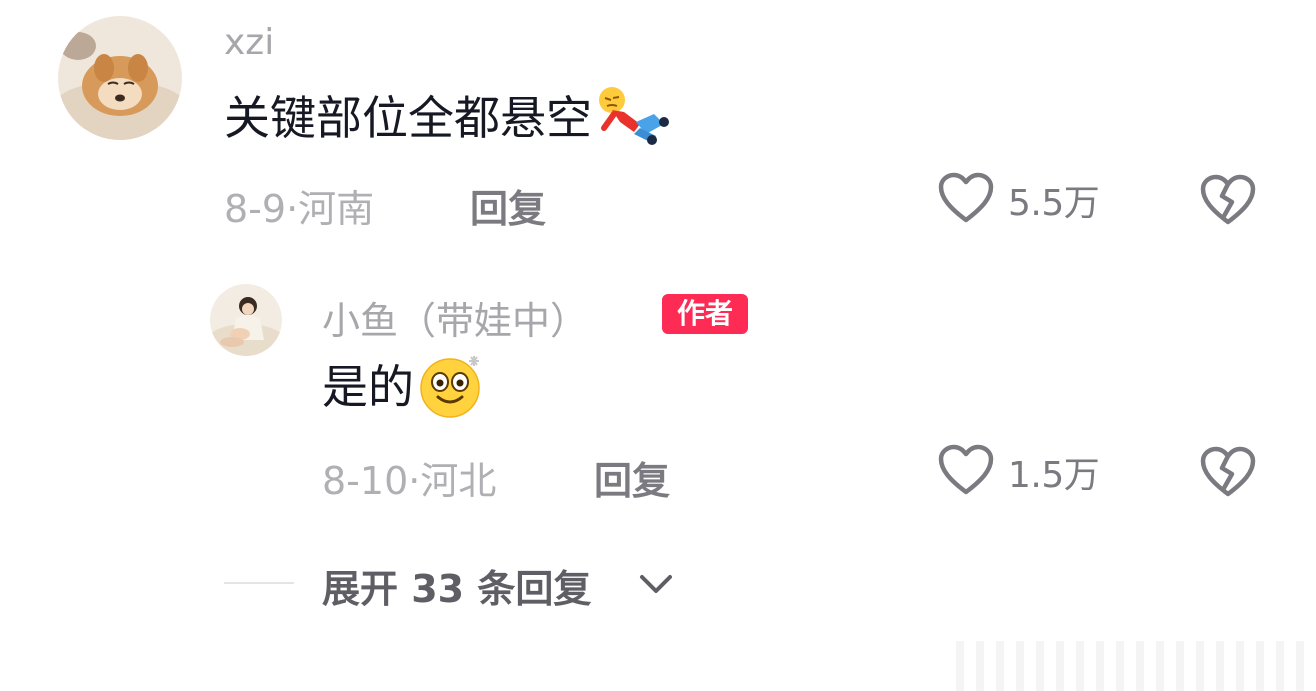  What do you see at coordinates (408, 118) in the screenshot?
I see `comment-text: 关键部位全都悬空` at bounding box center [408, 118].